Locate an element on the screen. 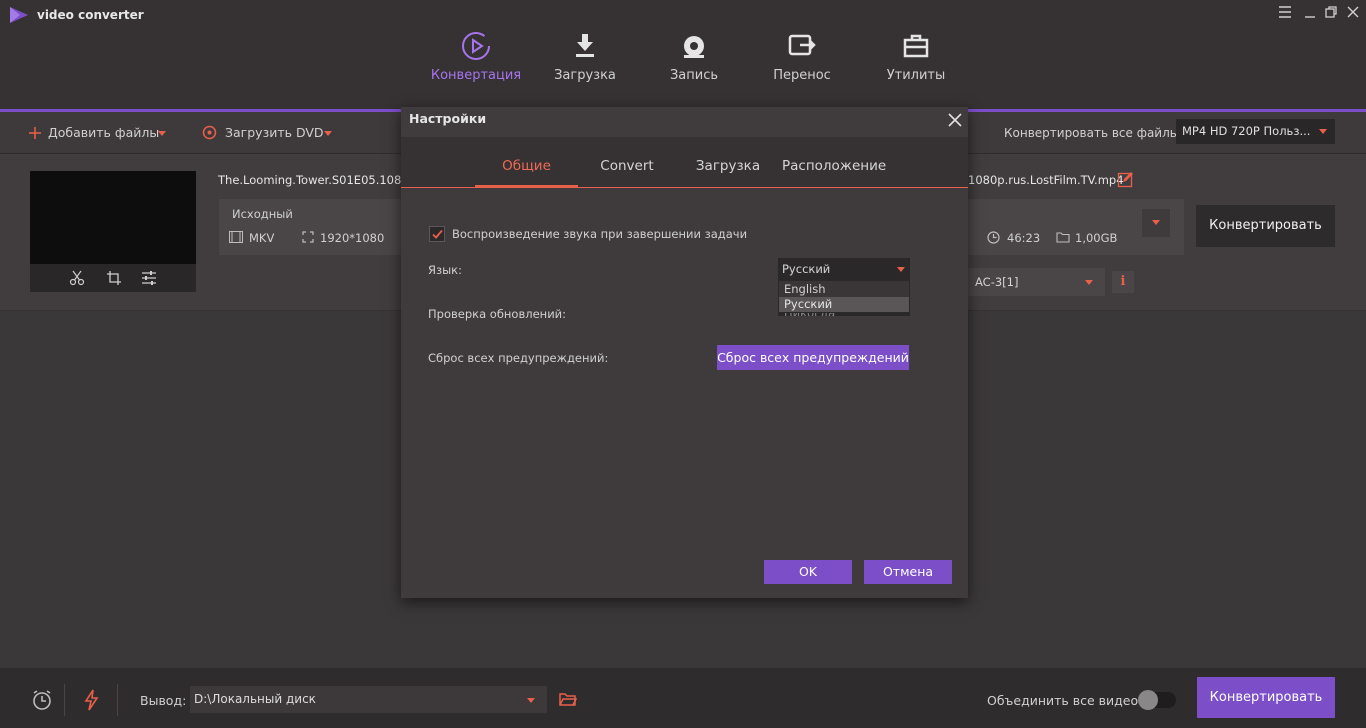 Image resolution: width=1366 pixels, height=728 pixels. rename-edit-icon is located at coordinates (1125, 179).